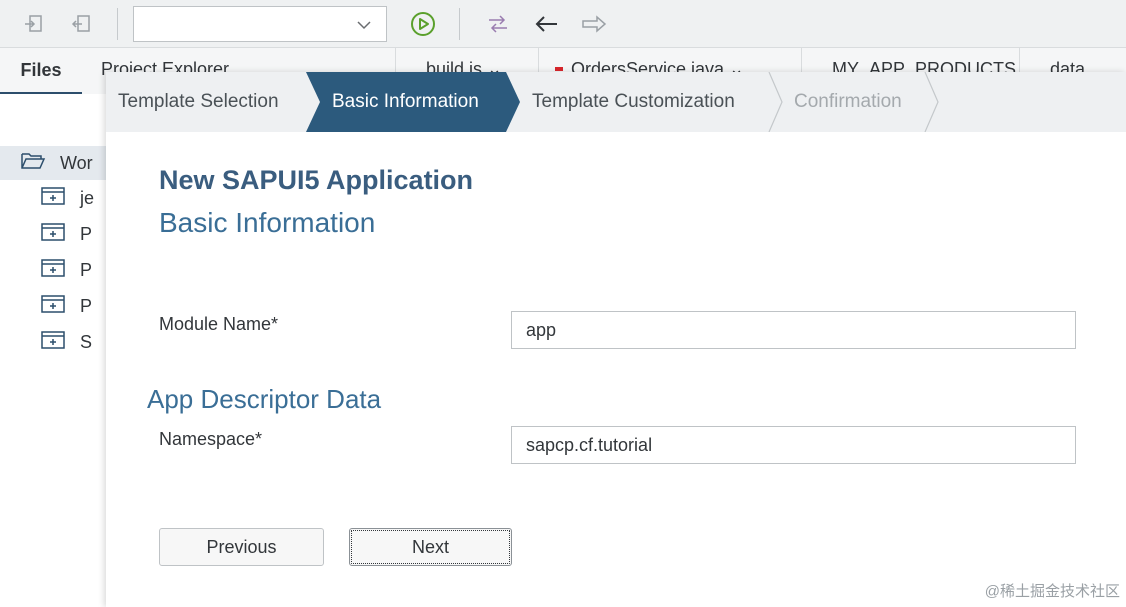 The width and height of the screenshot is (1126, 607). I want to click on module-name-input, so click(793, 330).